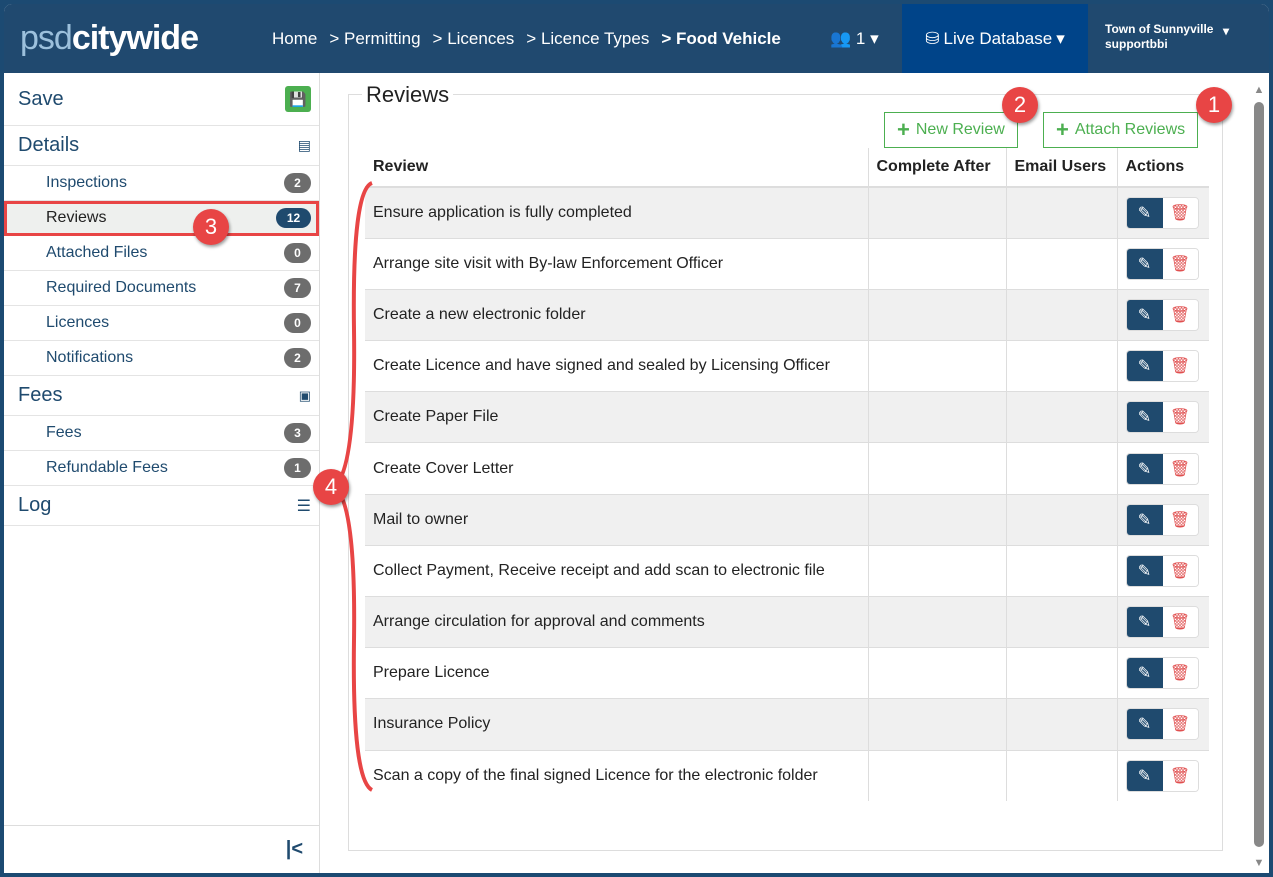  I want to click on annotation-marker: 3, so click(211, 227).